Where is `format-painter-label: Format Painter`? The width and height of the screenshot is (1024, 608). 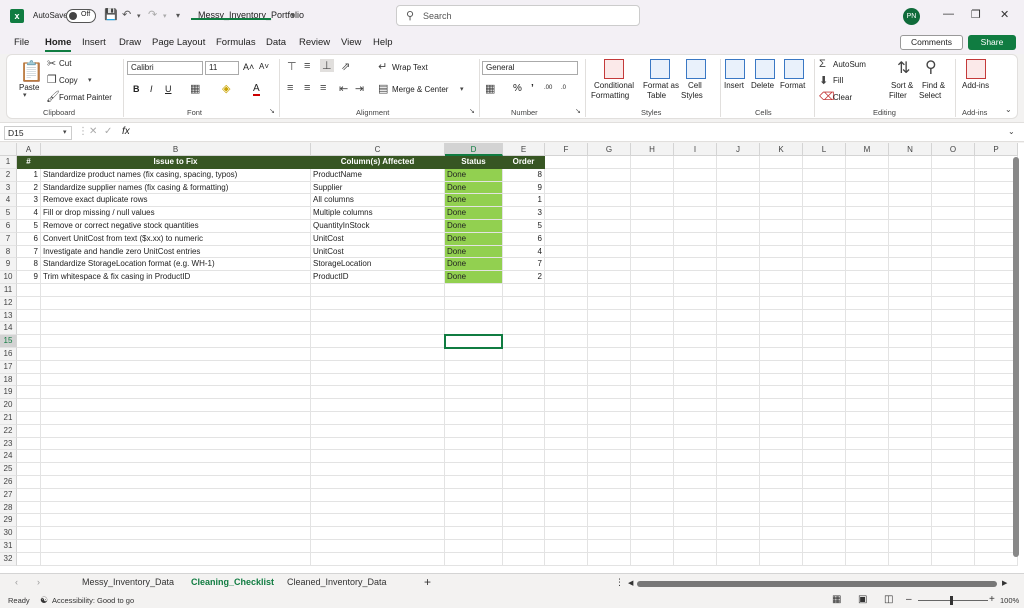 format-painter-label: Format Painter is located at coordinates (85, 97).